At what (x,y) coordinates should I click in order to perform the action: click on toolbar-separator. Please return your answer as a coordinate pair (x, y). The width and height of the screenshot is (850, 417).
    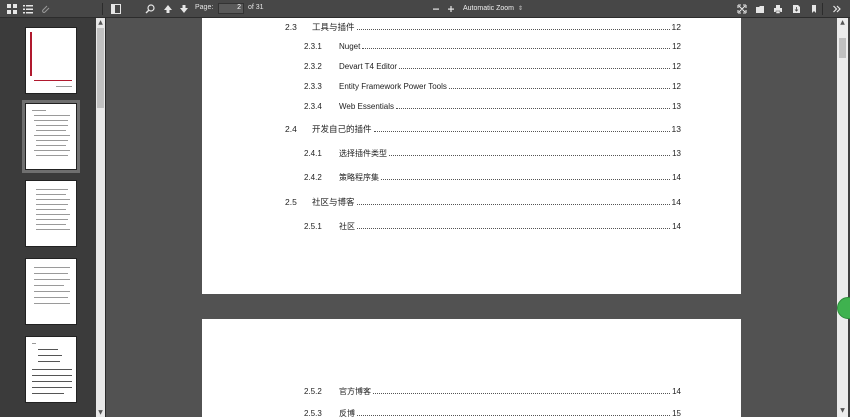
    Looking at the image, I should click on (102, 9).